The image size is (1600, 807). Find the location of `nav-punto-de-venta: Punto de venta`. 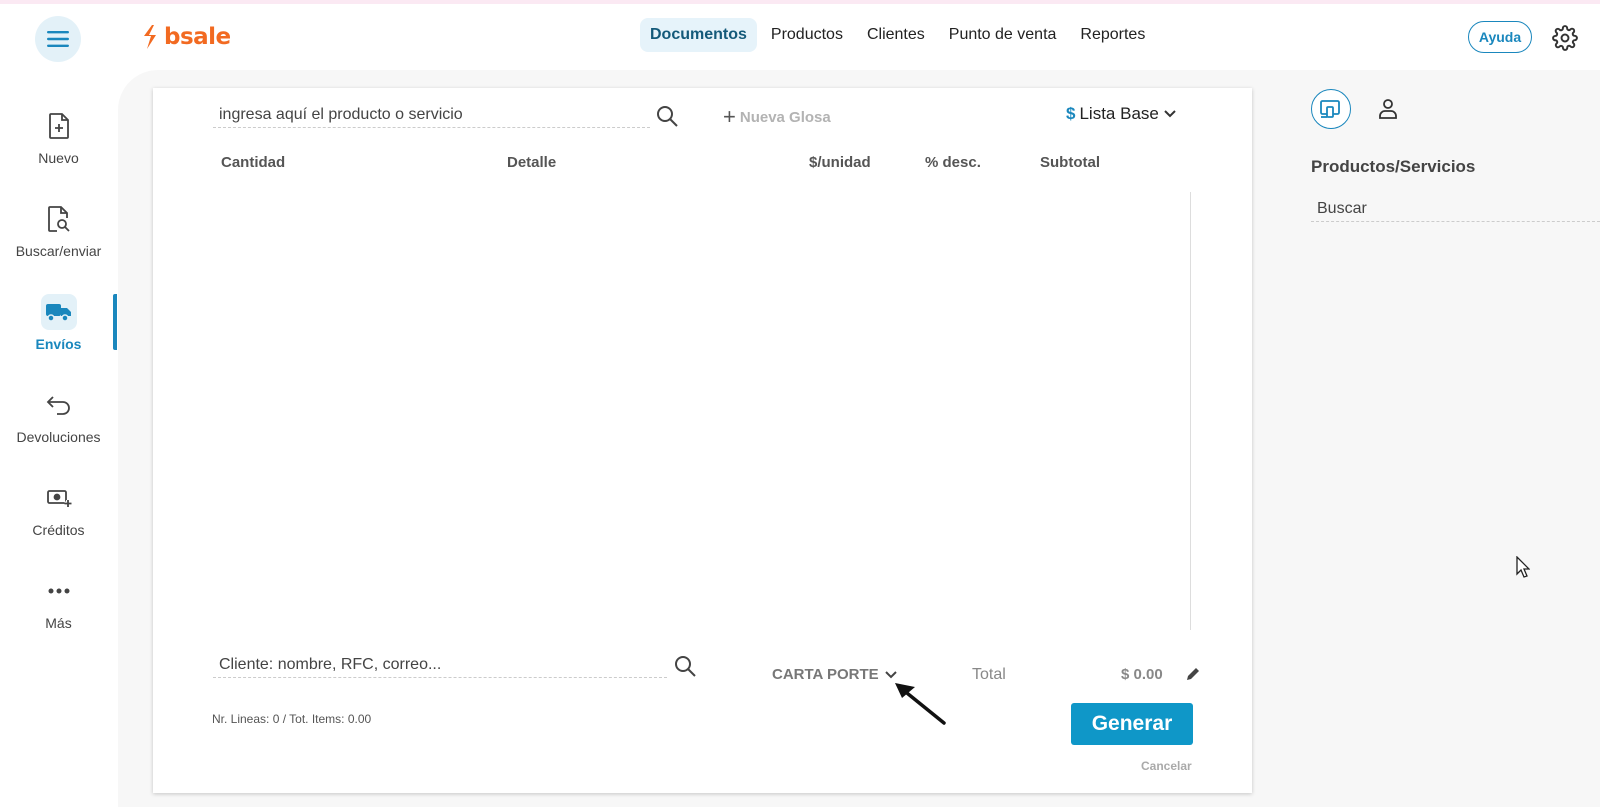

nav-punto-de-venta: Punto de venta is located at coordinates (1003, 35).